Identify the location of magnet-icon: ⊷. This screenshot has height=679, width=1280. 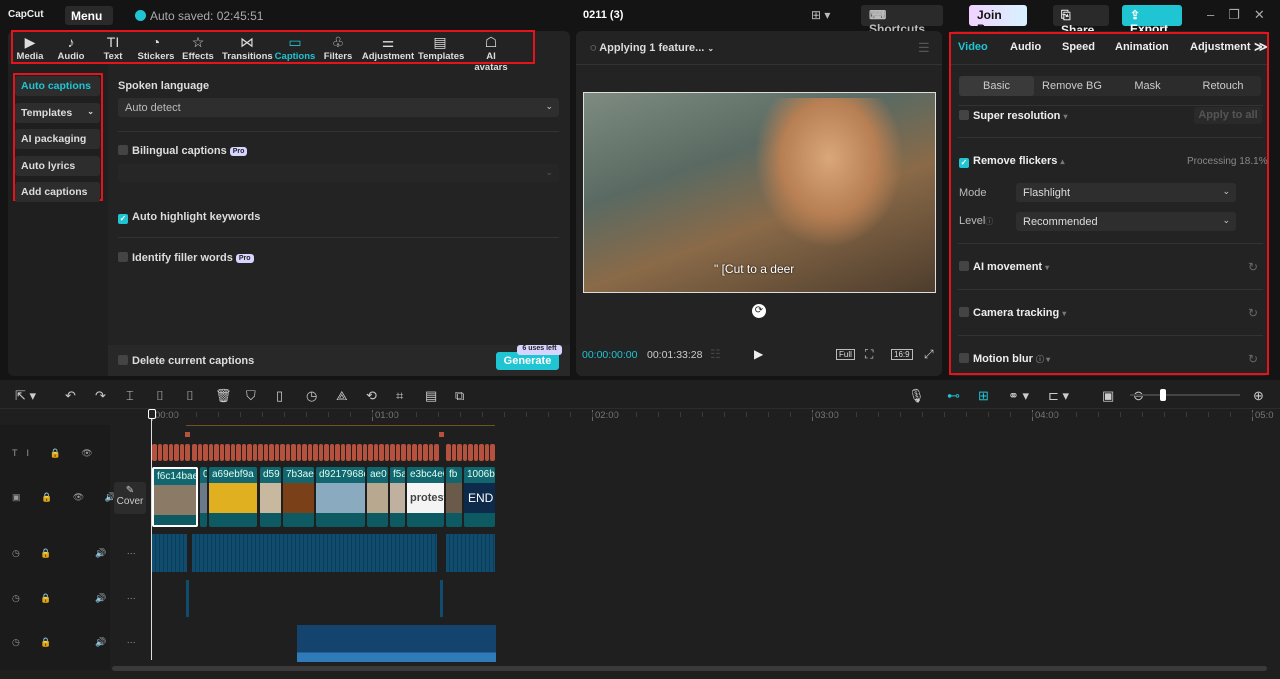
(953, 396).